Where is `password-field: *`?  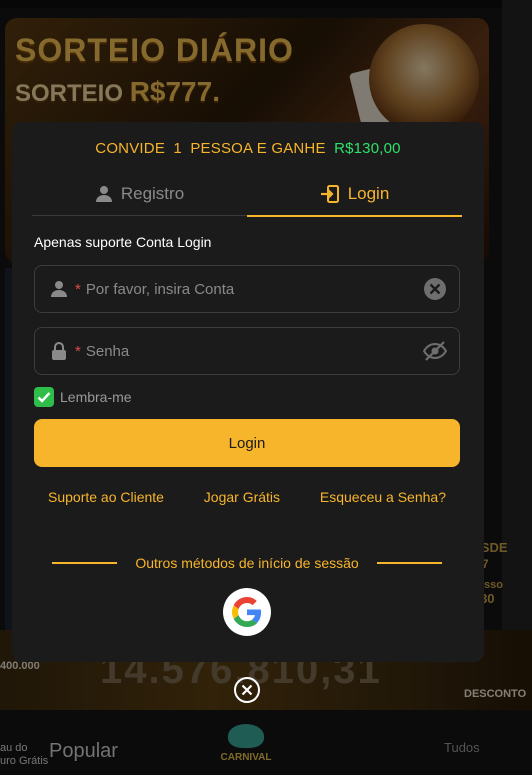 password-field: * is located at coordinates (247, 351).